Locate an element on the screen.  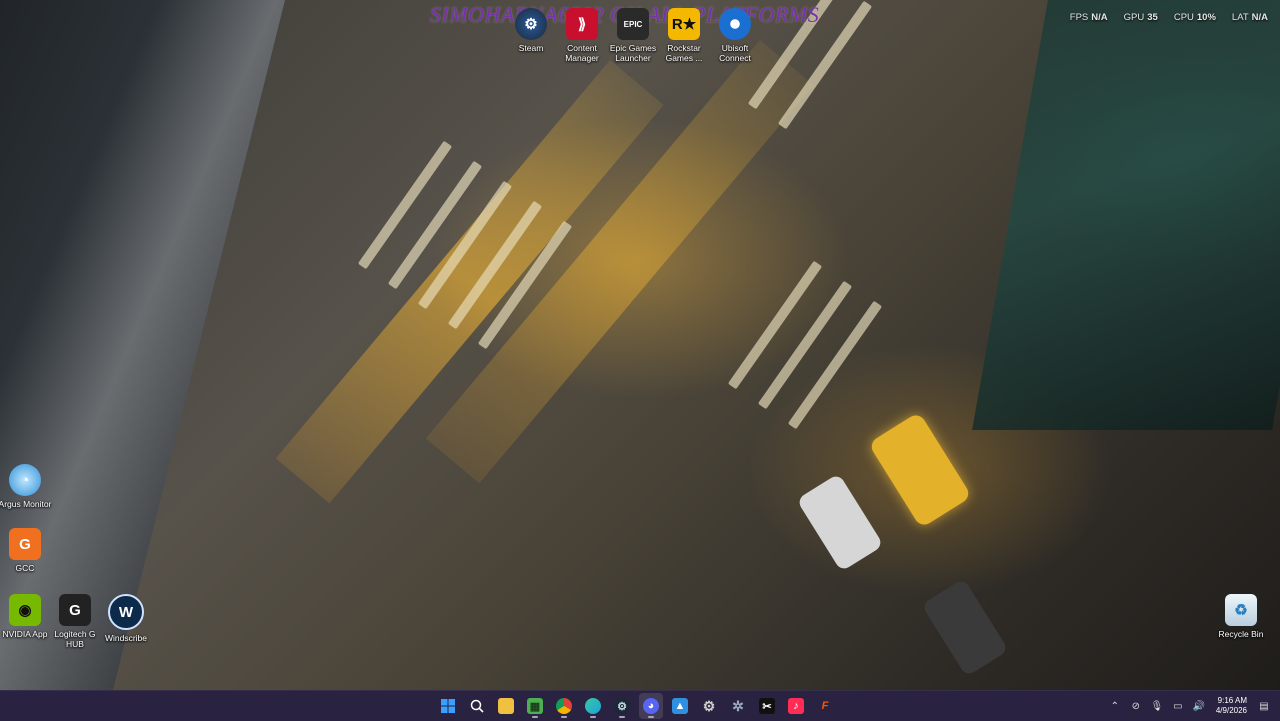
discord-icon: ◕ is located at coordinates (651, 706).